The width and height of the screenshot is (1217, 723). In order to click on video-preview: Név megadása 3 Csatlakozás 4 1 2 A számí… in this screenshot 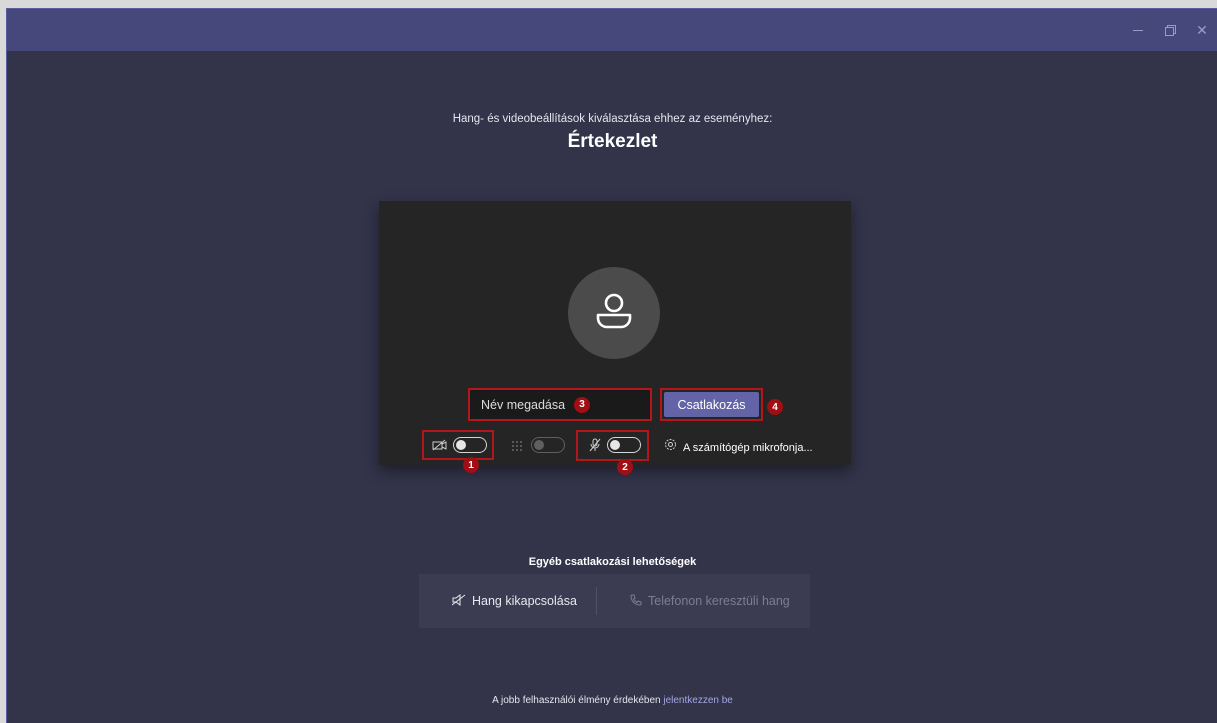, I will do `click(615, 338)`.